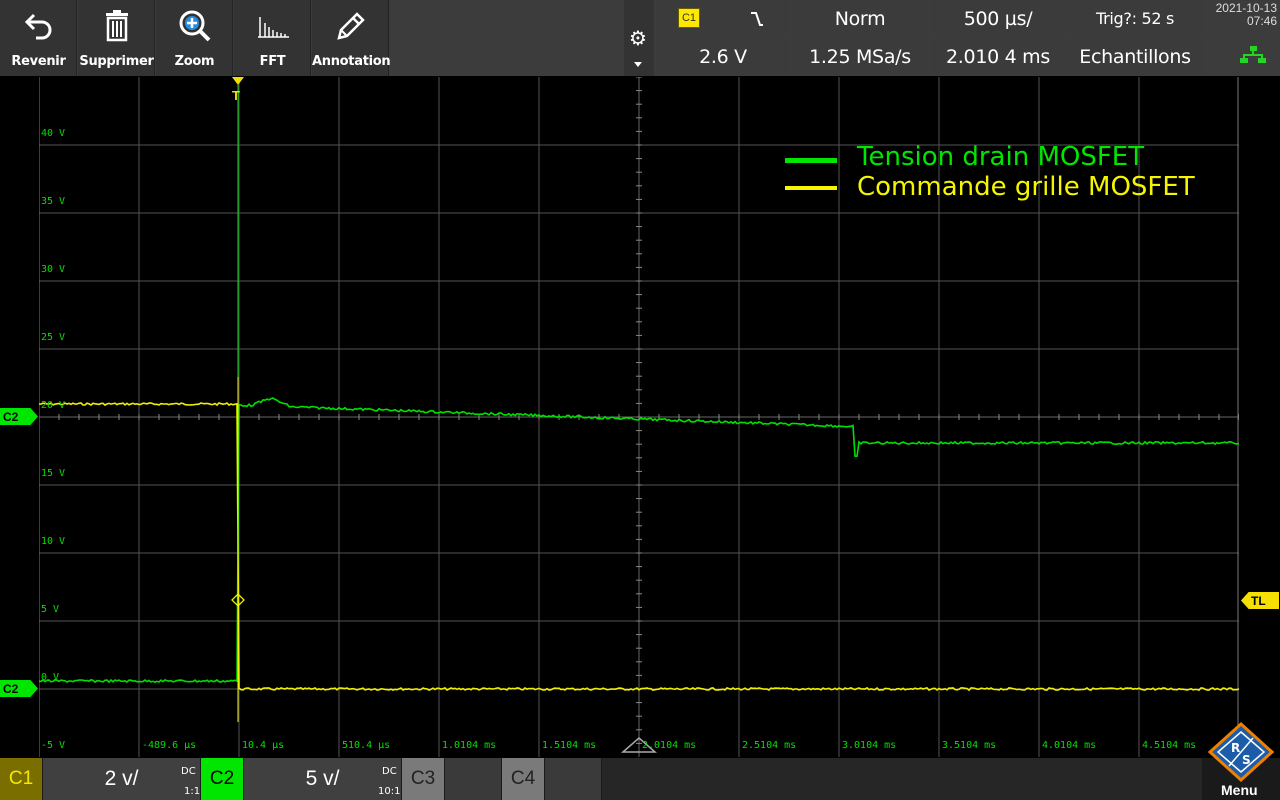  What do you see at coordinates (389, 771) in the screenshot?
I see `channel-c2-coupling: DC` at bounding box center [389, 771].